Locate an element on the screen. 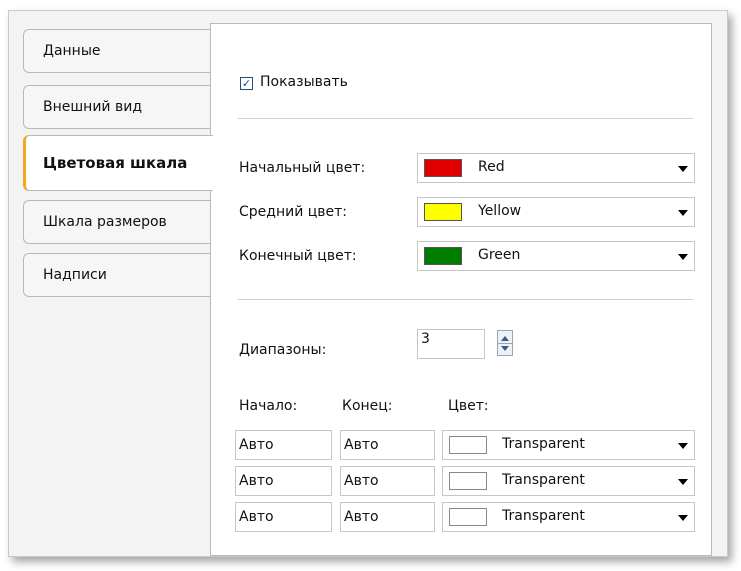 The height and width of the screenshot is (571, 741). ranges-value: 3 is located at coordinates (425, 339).